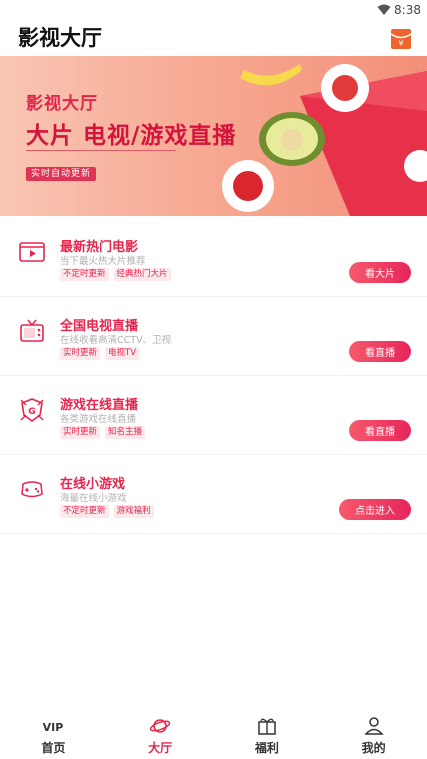  I want to click on list-item-tv: 全国电视直播 在线收看高清CCTV、卫视 实时更新 电视TV 看直播, so click(213, 336).